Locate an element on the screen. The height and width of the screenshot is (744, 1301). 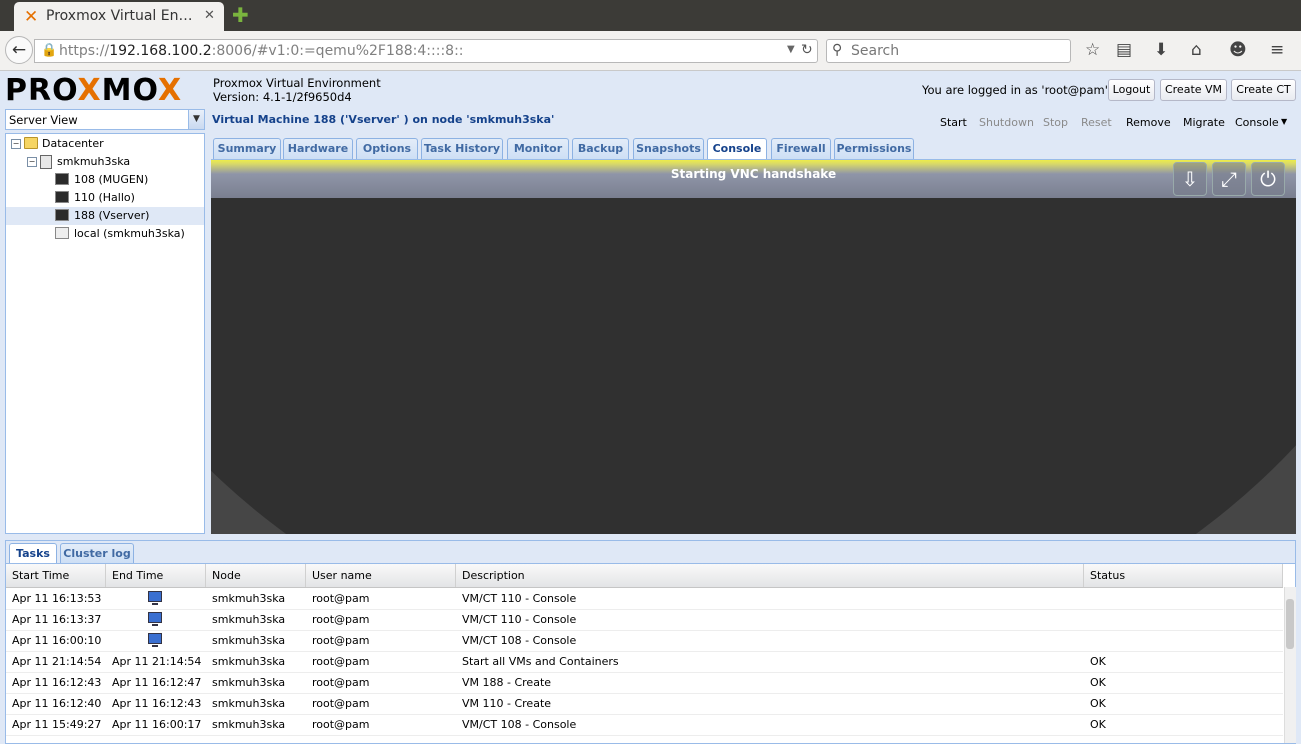
log-tabs: Tasks Cluster log is located at coordinates (650, 552).